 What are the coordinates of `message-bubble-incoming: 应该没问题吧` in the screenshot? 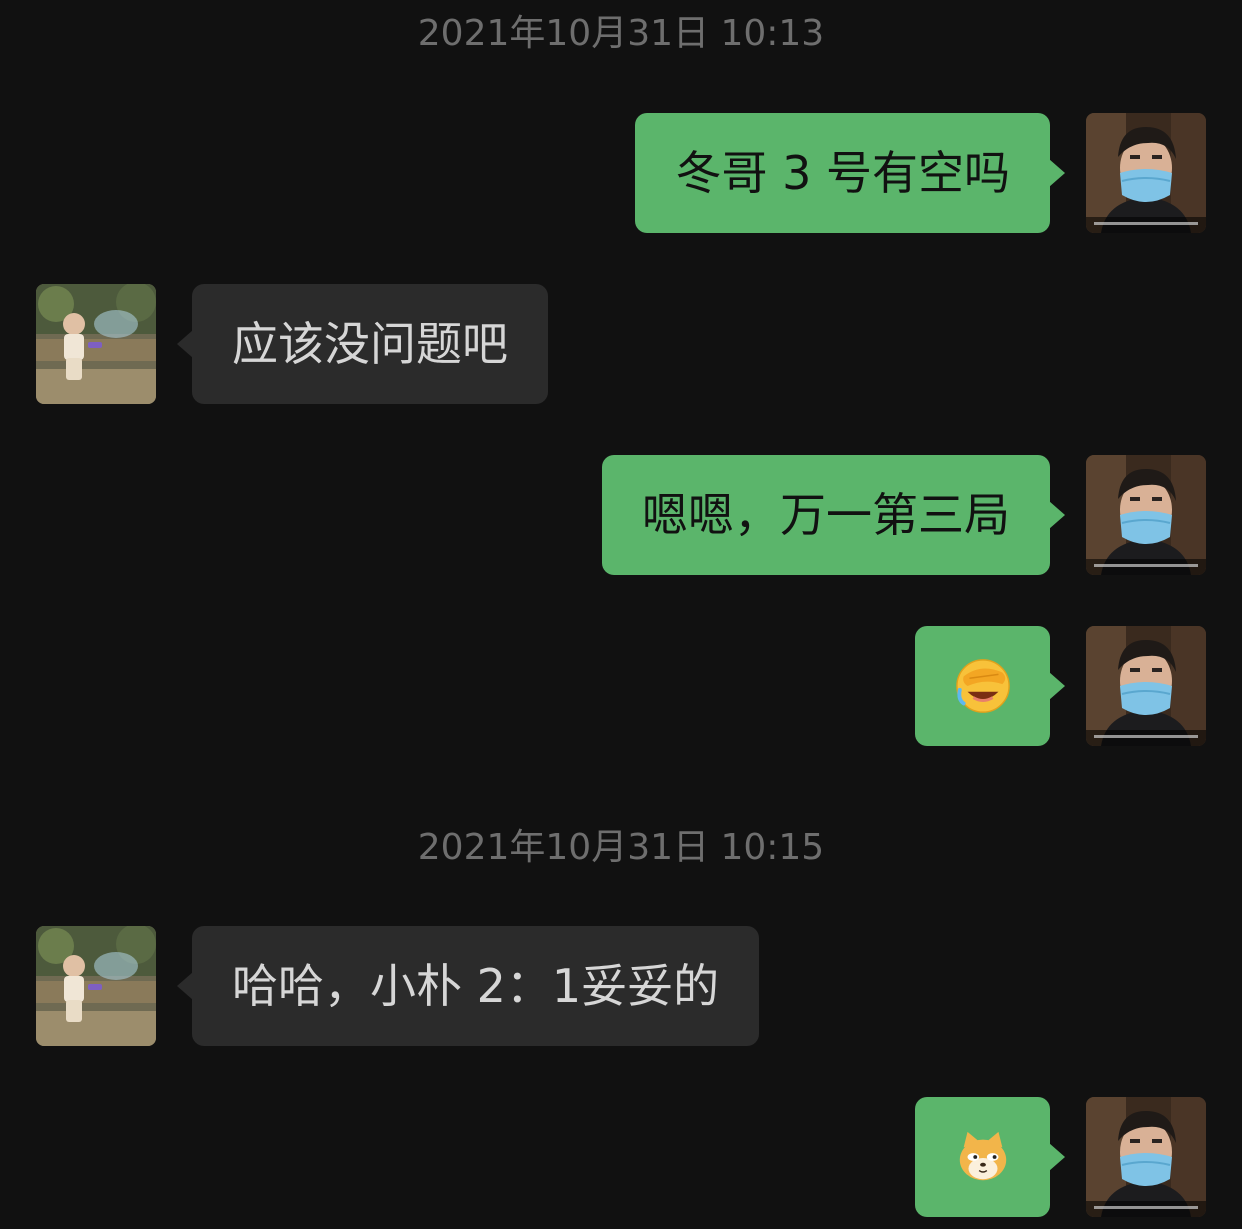 It's located at (362, 344).